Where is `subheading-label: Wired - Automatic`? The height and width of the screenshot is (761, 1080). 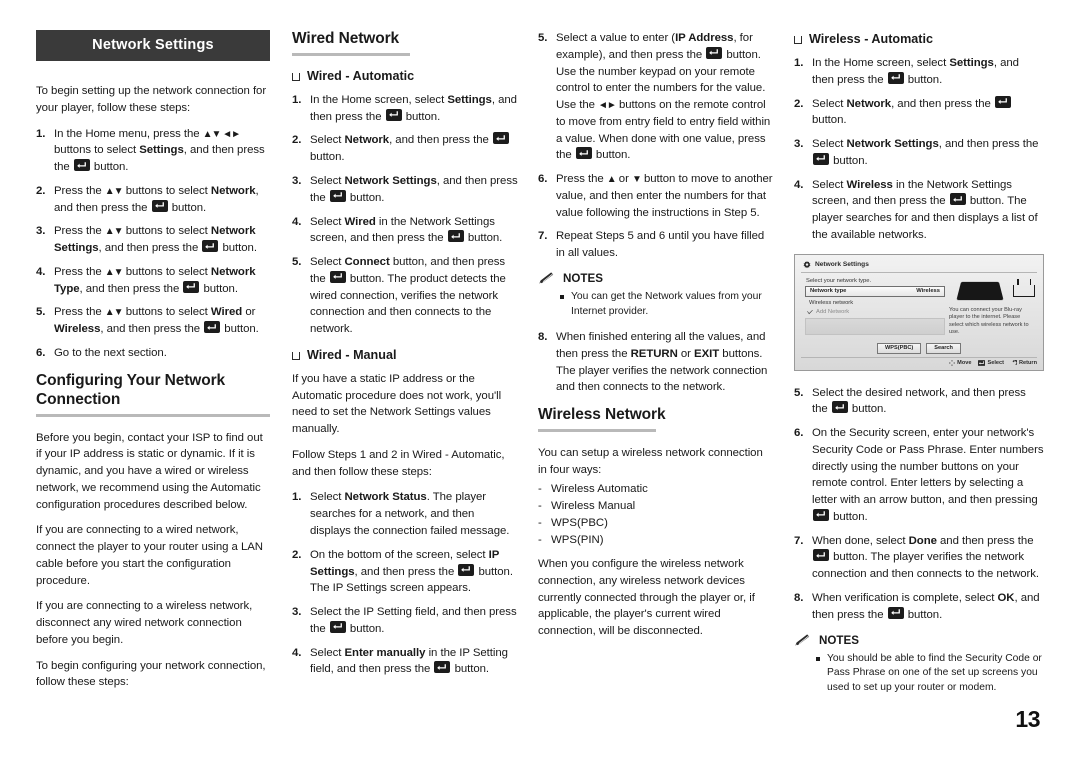 subheading-label: Wired - Automatic is located at coordinates (361, 75).